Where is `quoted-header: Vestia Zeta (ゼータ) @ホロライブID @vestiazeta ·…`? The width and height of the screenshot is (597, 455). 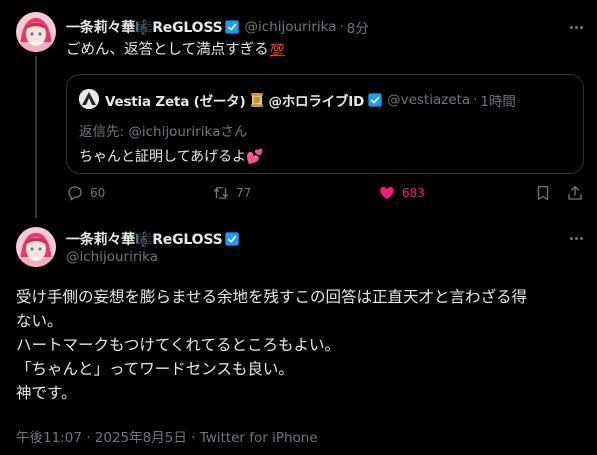 quoted-header: Vestia Zeta (ゼータ) @ホロライブID @vestiazeta ·… is located at coordinates (310, 100).